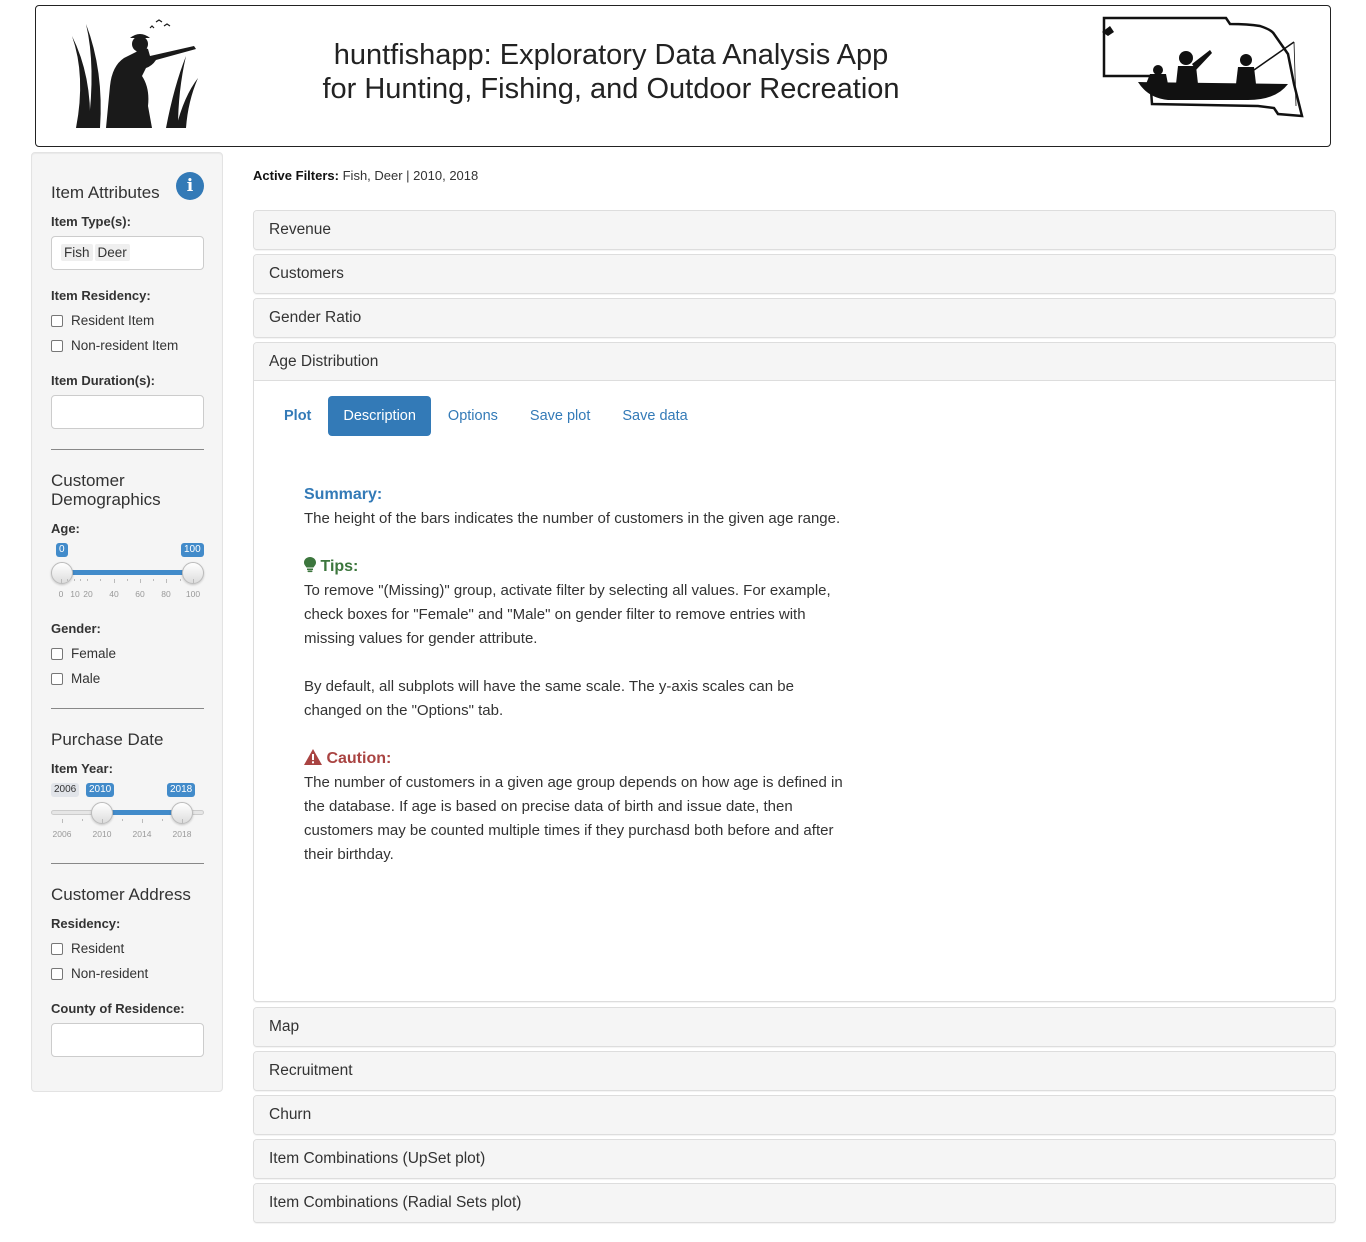  I want to click on panel-heading-churn: Churn, so click(794, 1115).